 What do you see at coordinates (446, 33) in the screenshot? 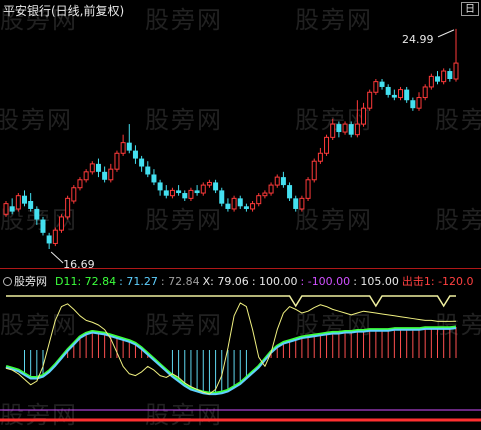
I see `max-arrow` at bounding box center [446, 33].